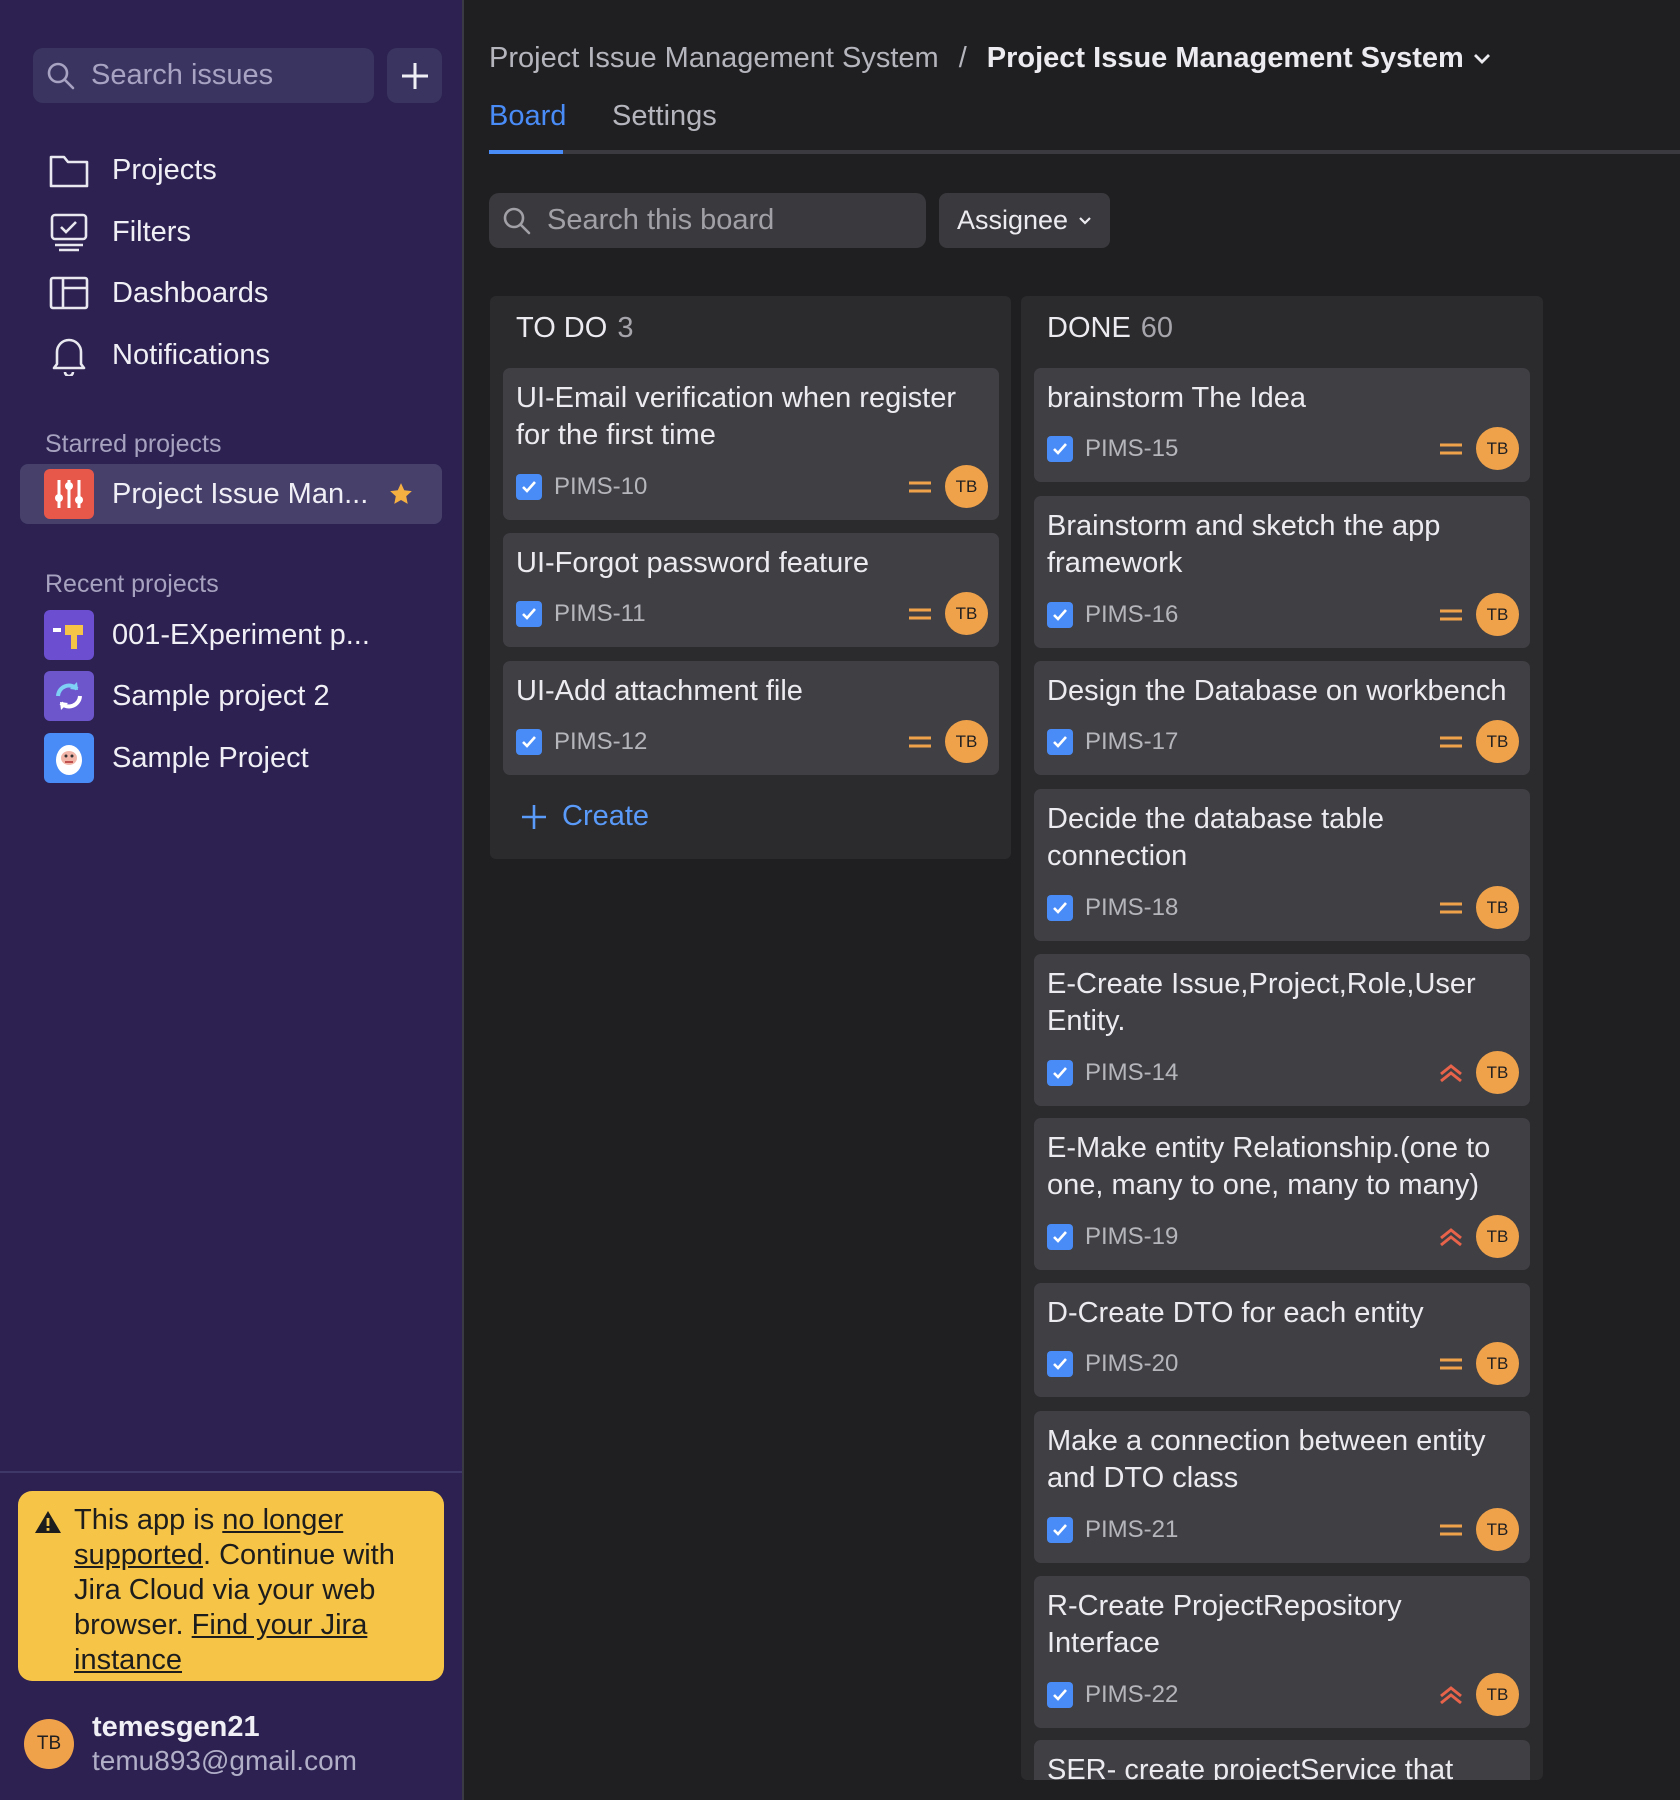  Describe the element at coordinates (1024, 220) in the screenshot. I see `assignee-filter-button: Assignee` at that location.